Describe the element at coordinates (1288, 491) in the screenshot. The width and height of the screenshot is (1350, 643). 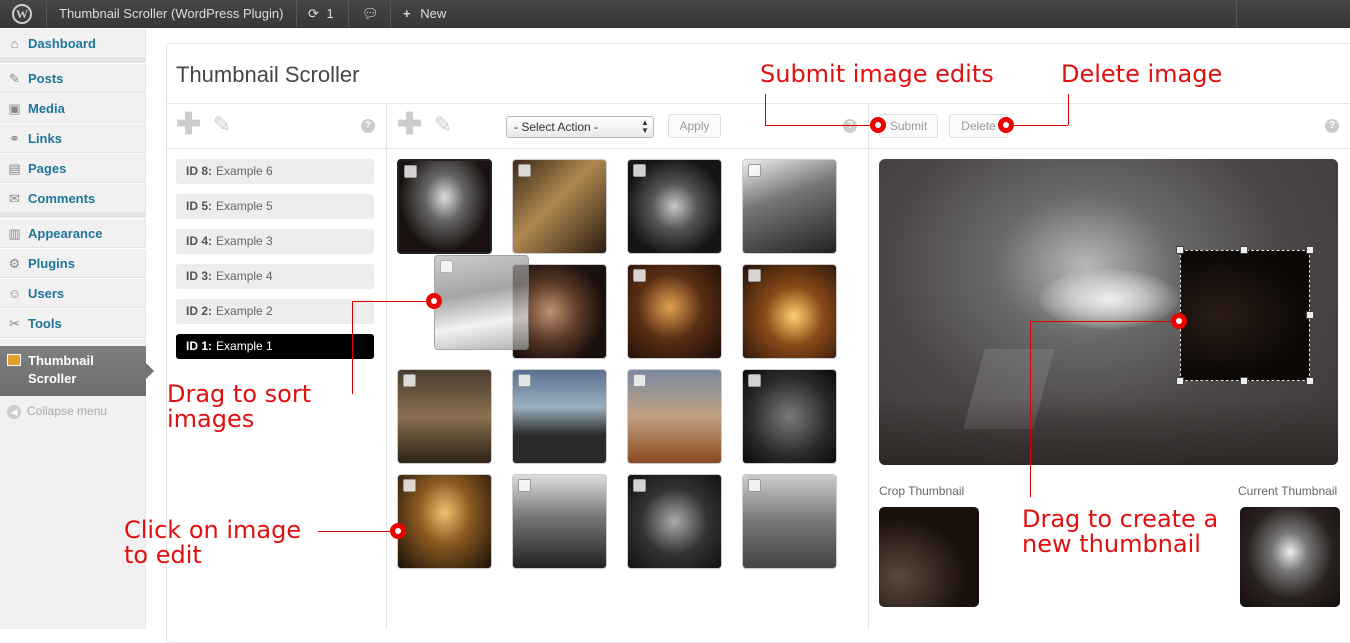
I see `current-thumbnail-label: Current Thumbnail` at that location.